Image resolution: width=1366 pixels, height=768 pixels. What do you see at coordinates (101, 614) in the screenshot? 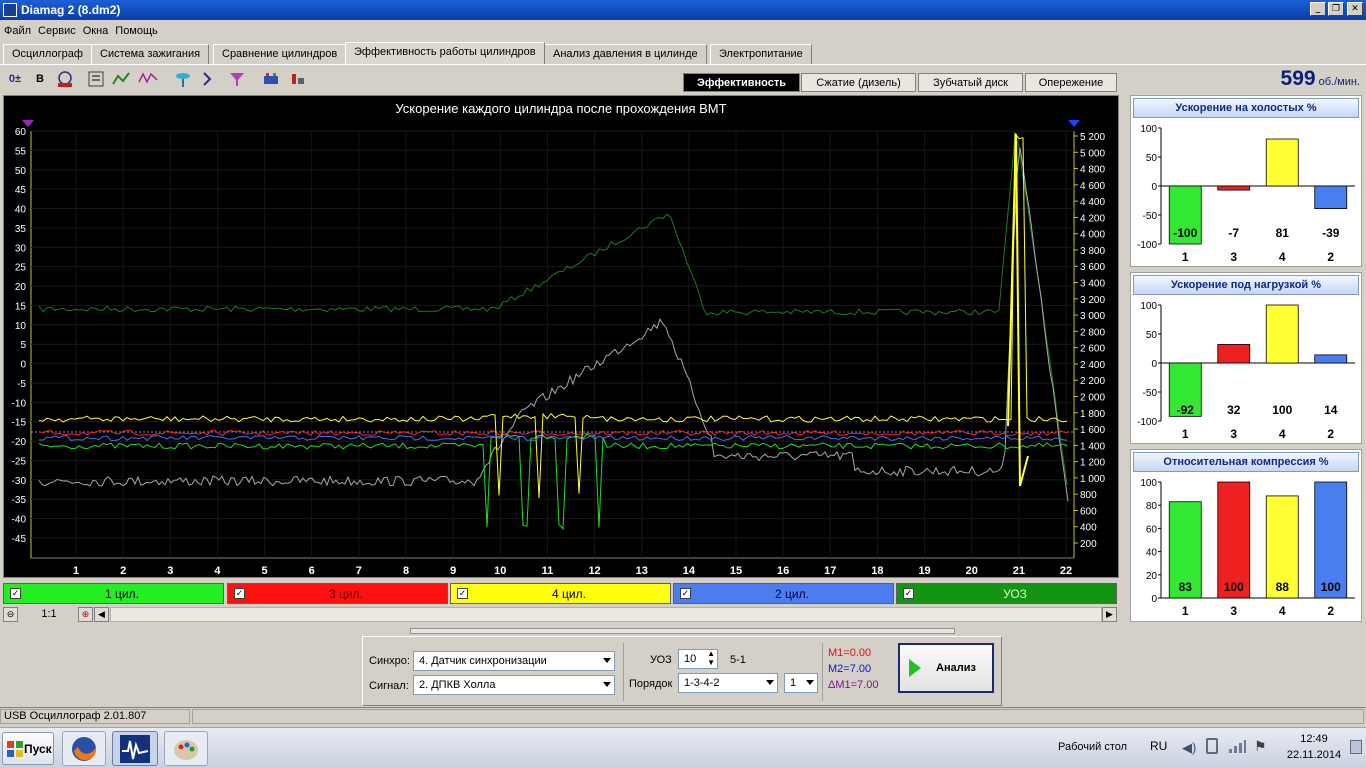
I see `scroll-left-button: ◀` at bounding box center [101, 614].